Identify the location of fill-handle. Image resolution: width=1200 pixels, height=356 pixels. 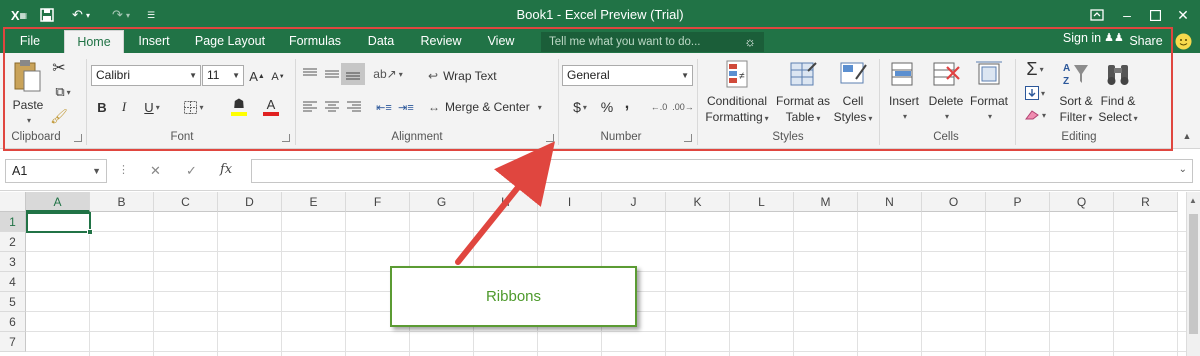
(90, 232).